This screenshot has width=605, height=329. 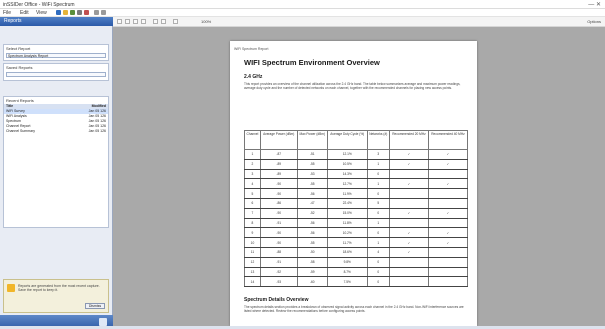 What do you see at coordinates (119, 21) in the screenshot?
I see `first-page-icon` at bounding box center [119, 21].